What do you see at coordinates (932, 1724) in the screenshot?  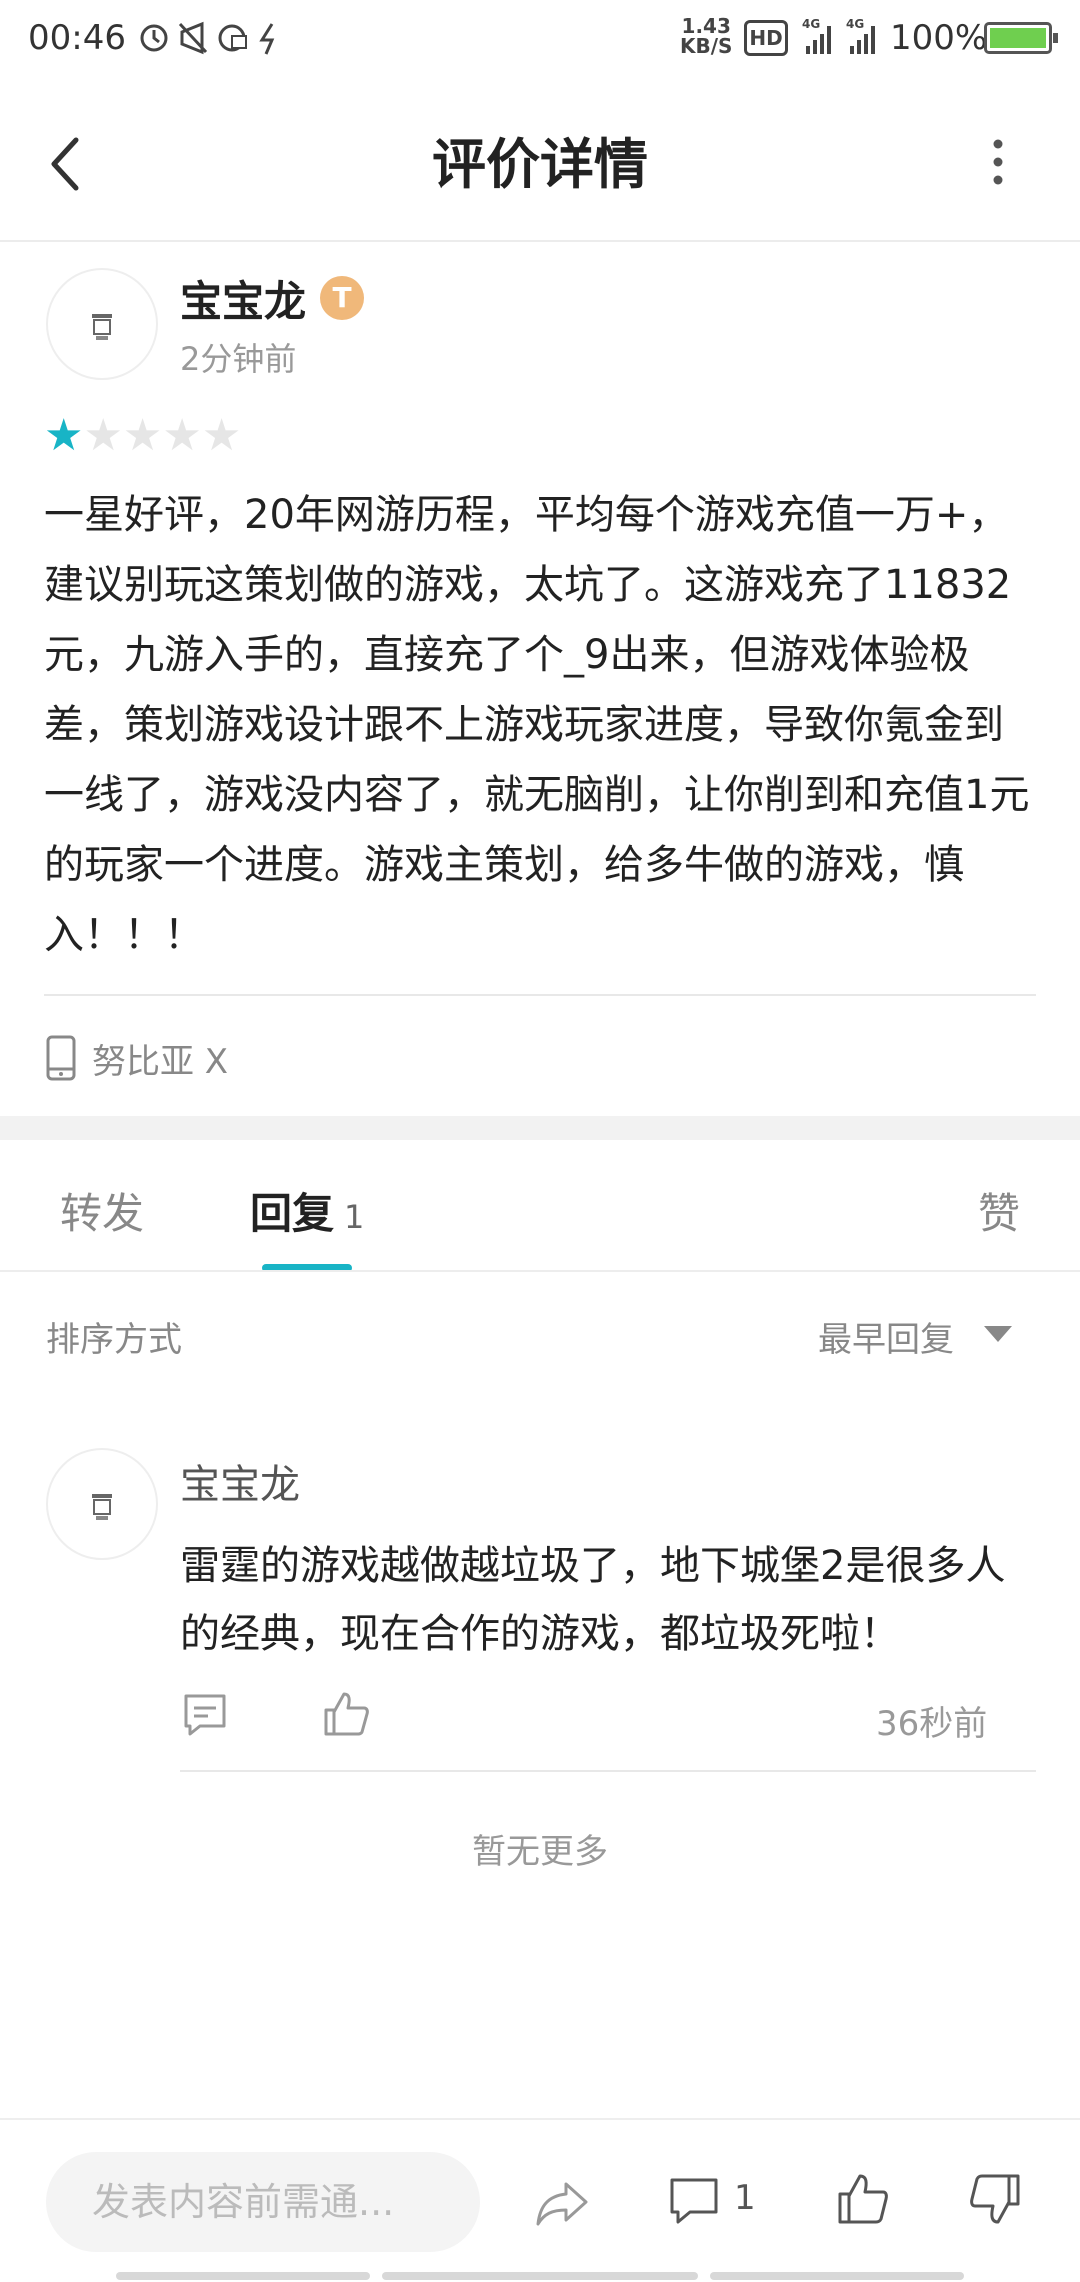 I see `comment-time: 36秒前` at bounding box center [932, 1724].